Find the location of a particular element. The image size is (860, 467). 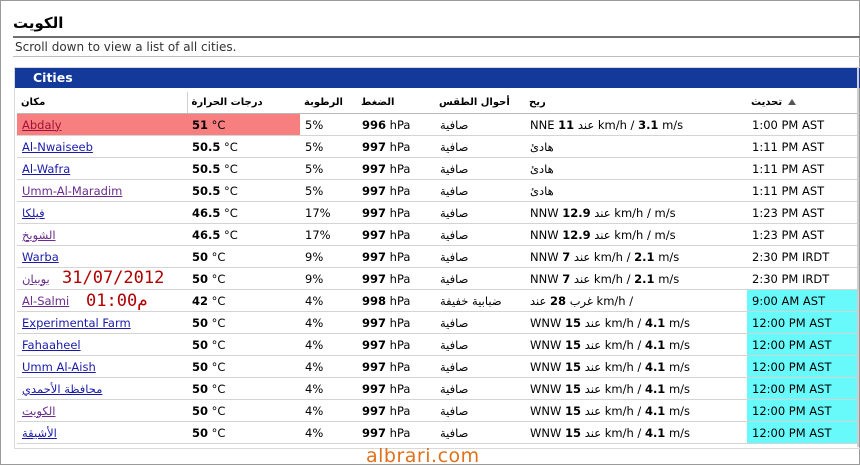

column-header-updated-label: تحديث is located at coordinates (767, 102).